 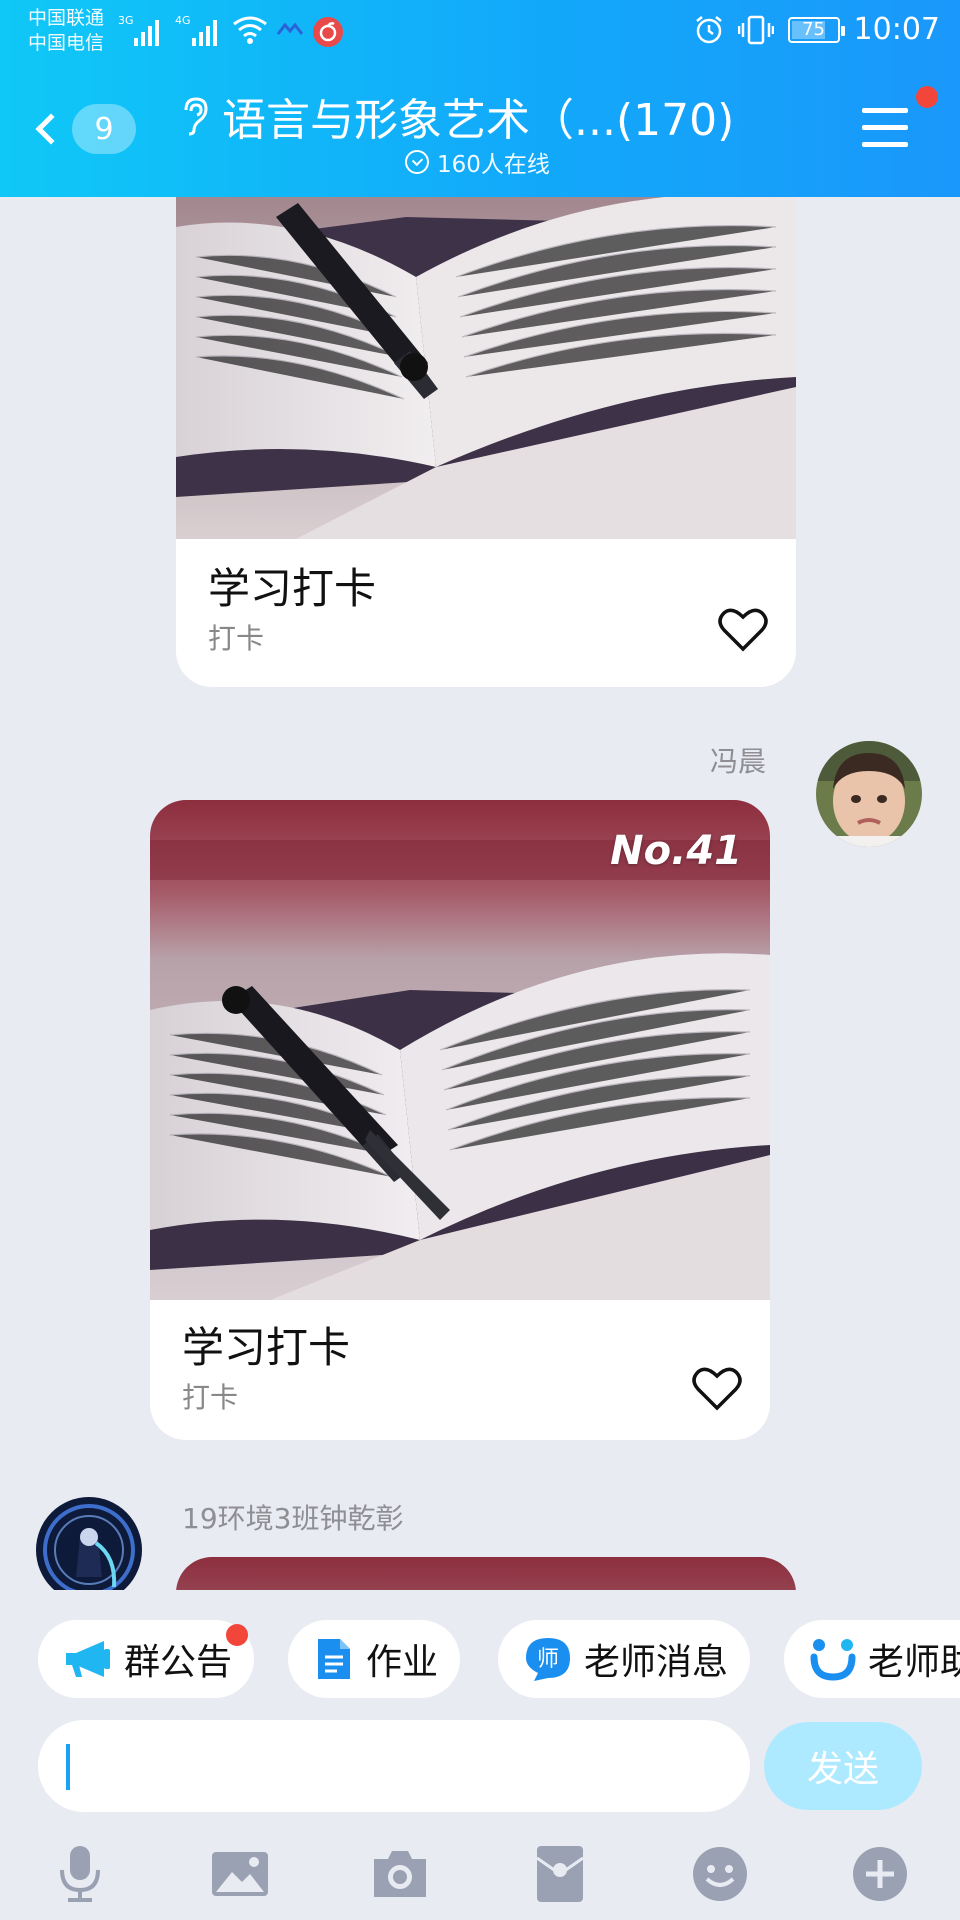 What do you see at coordinates (66, 18) in the screenshot?
I see `carrier-1: 中国联通` at bounding box center [66, 18].